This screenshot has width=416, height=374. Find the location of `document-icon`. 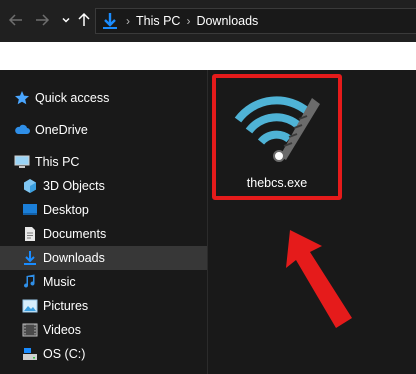

document-icon is located at coordinates (30, 234).